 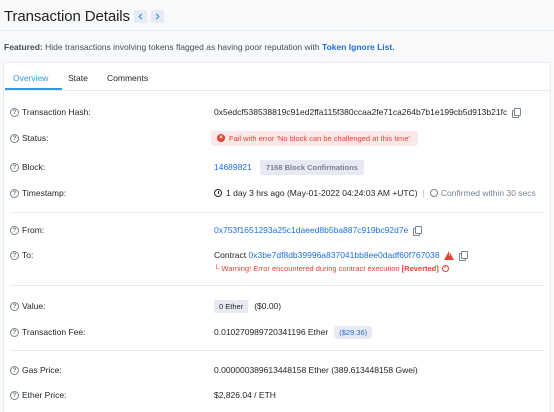 What do you see at coordinates (358, 47) in the screenshot?
I see `token-ignore-list-link: Token Ignore List.` at bounding box center [358, 47].